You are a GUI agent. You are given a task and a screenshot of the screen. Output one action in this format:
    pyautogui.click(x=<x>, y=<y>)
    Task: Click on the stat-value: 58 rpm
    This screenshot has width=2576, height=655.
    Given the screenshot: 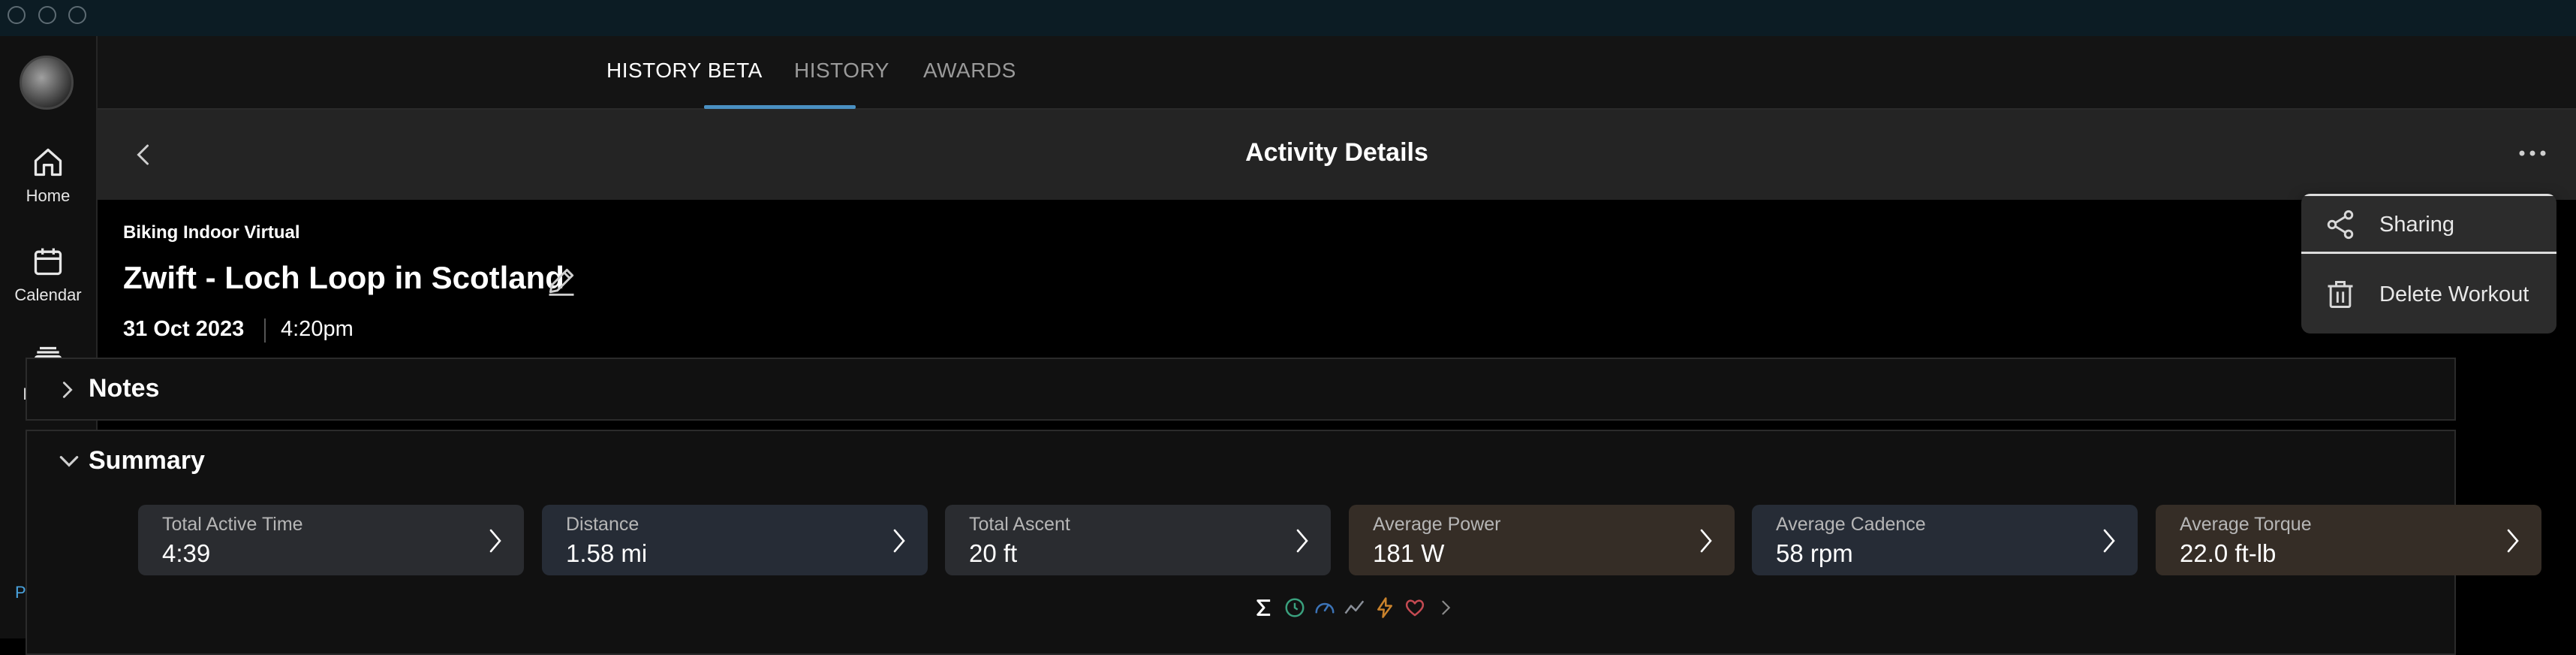 What is the action you would take?
    pyautogui.click(x=1815, y=553)
    